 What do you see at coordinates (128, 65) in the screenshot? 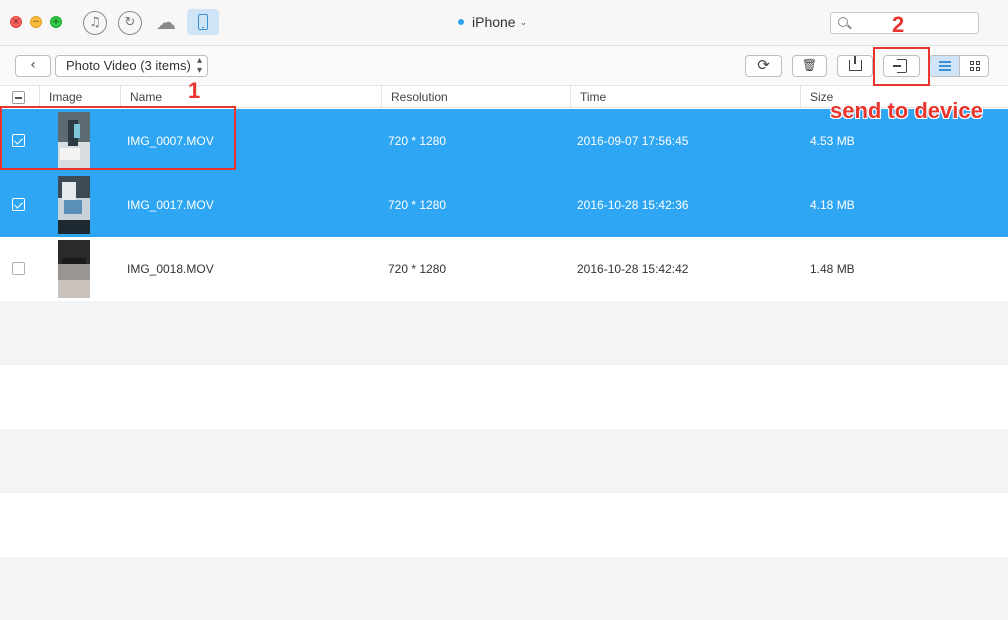
I see `category-label: Photo Video (3 items)` at bounding box center [128, 65].